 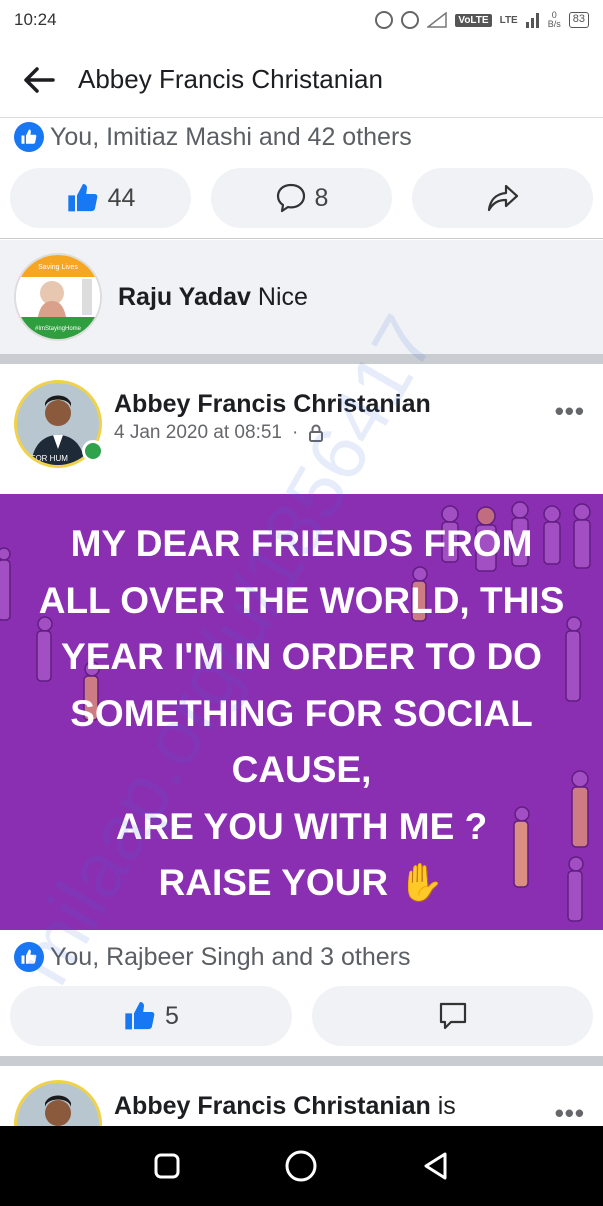 What do you see at coordinates (384, 20) in the screenshot?
I see `alarm-icon` at bounding box center [384, 20].